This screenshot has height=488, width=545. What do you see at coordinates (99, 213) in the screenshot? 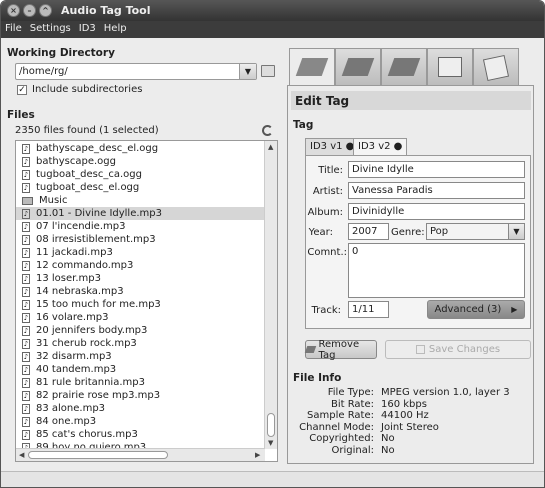
I see `list-item-label: 01.01 - Divine Idylle.mp3` at bounding box center [99, 213].